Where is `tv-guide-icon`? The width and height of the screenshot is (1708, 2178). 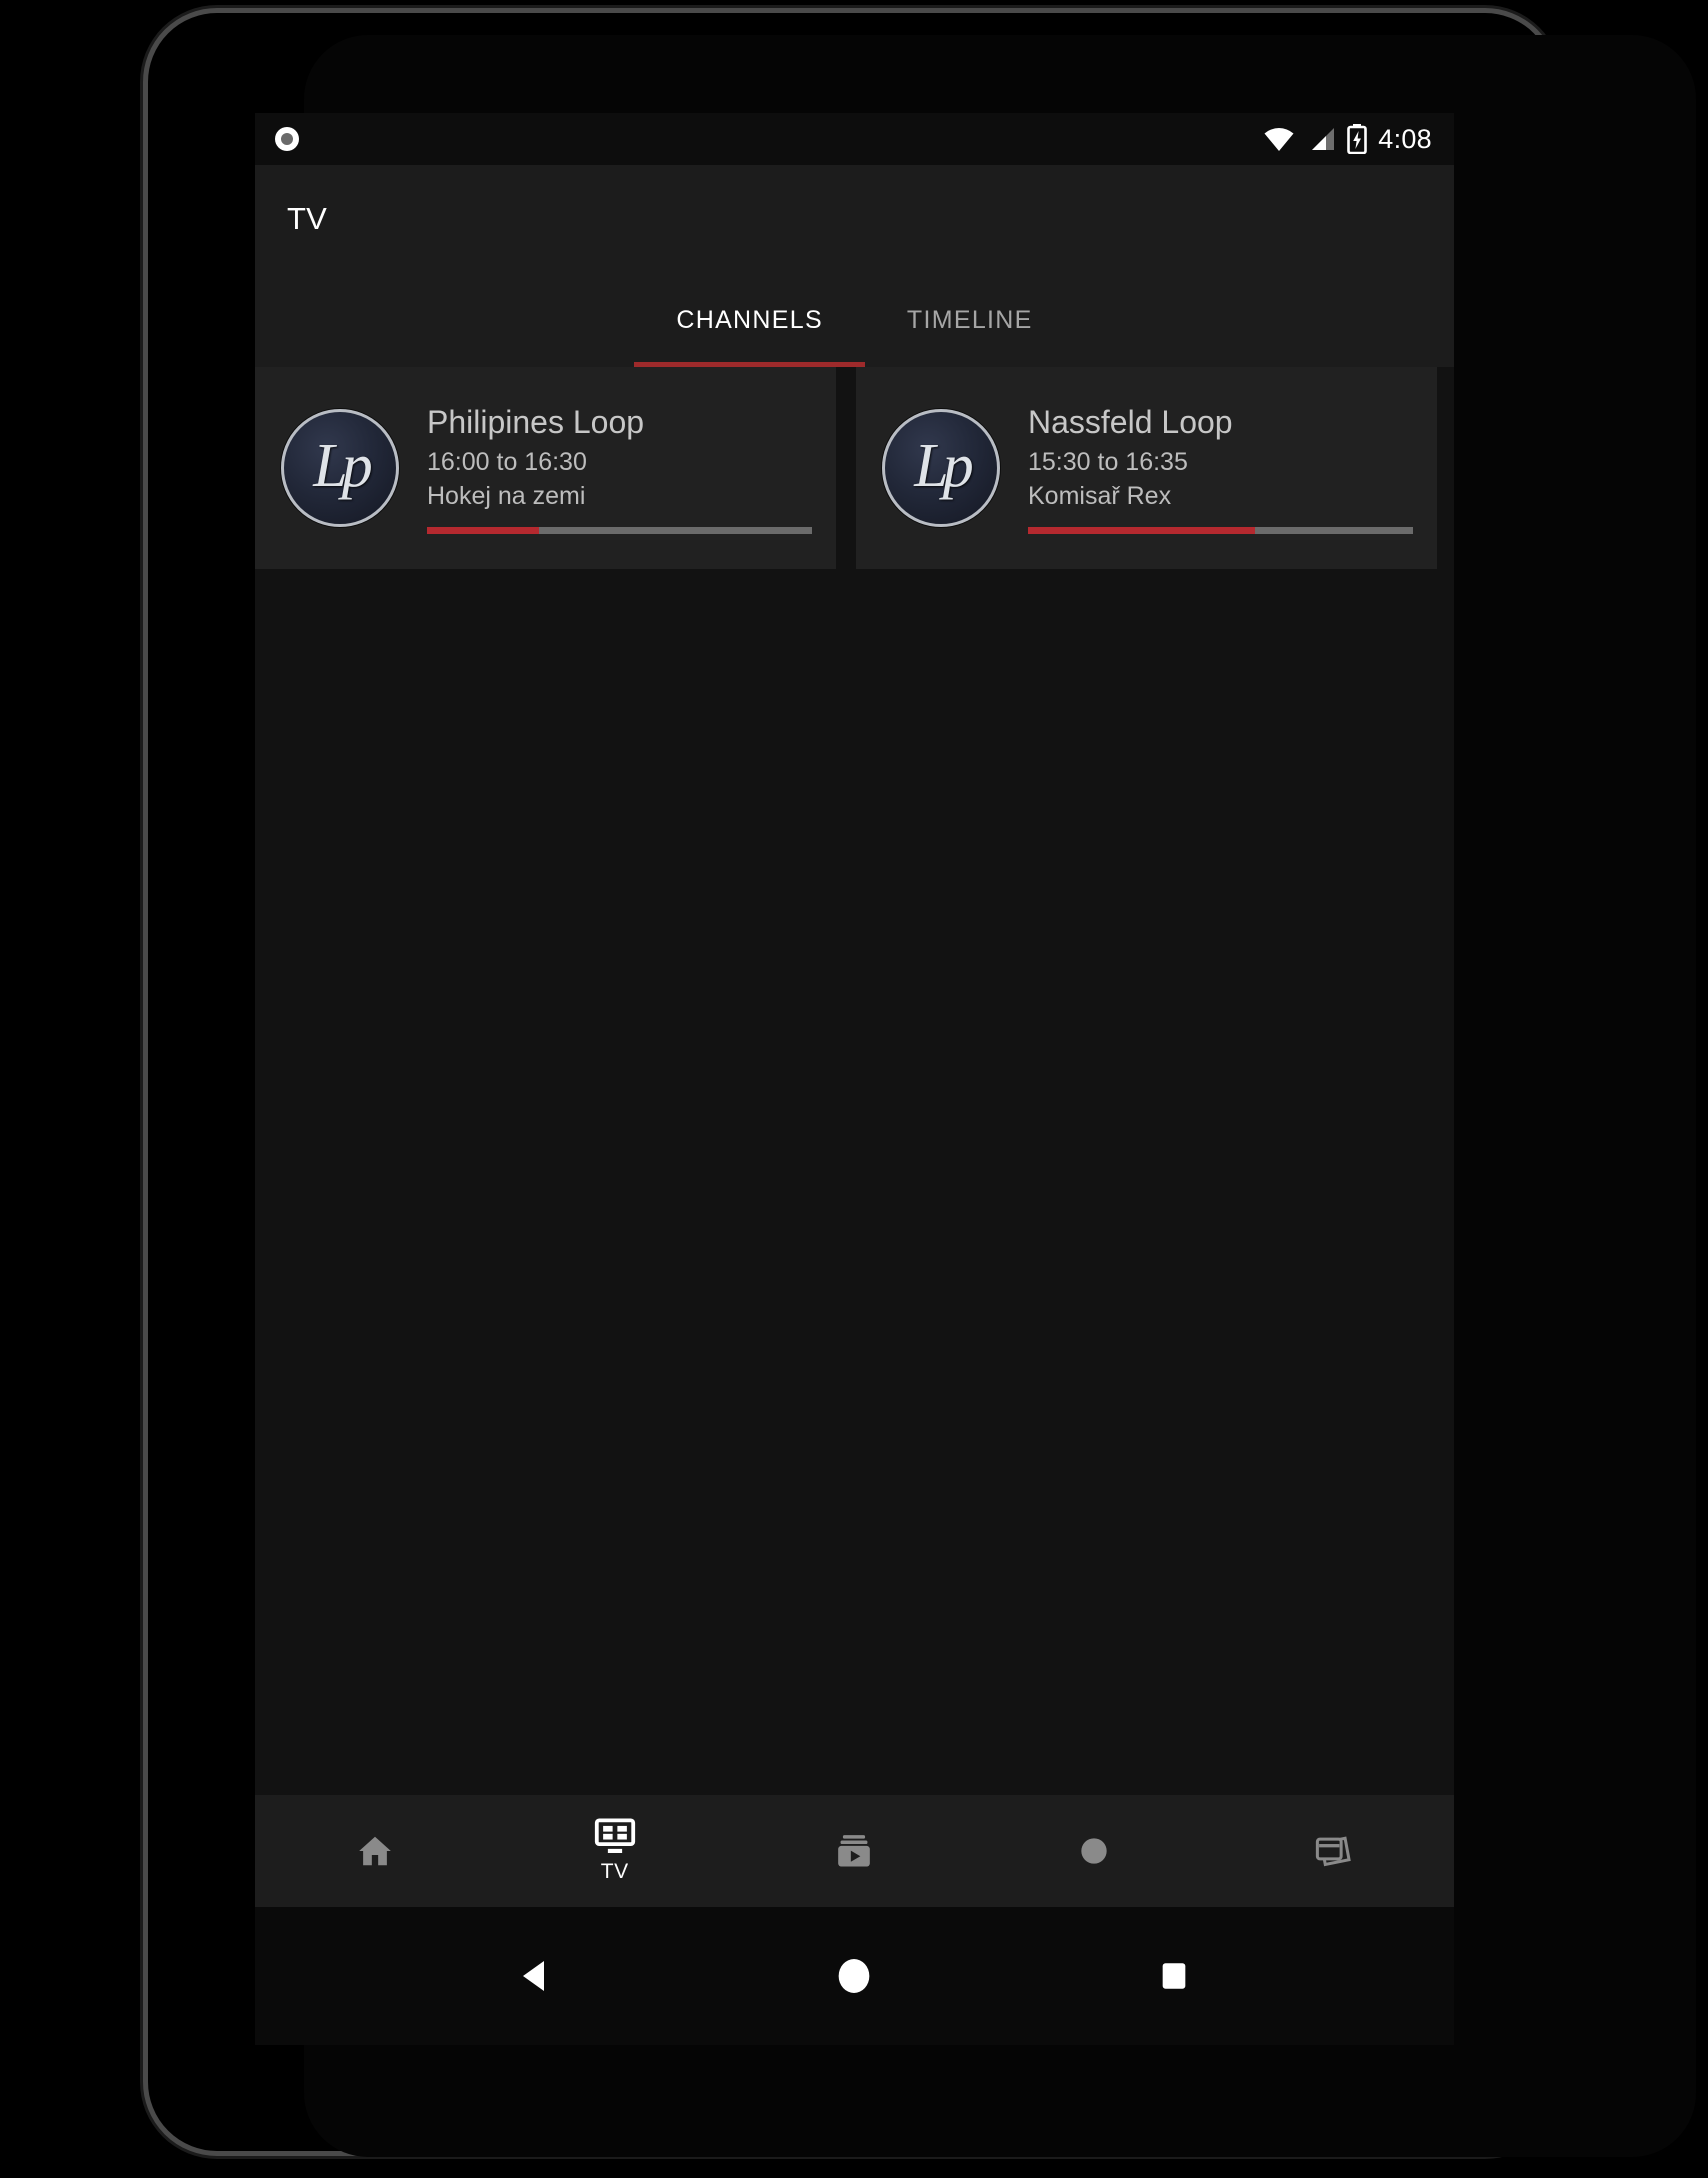
tv-guide-icon is located at coordinates (614, 1835).